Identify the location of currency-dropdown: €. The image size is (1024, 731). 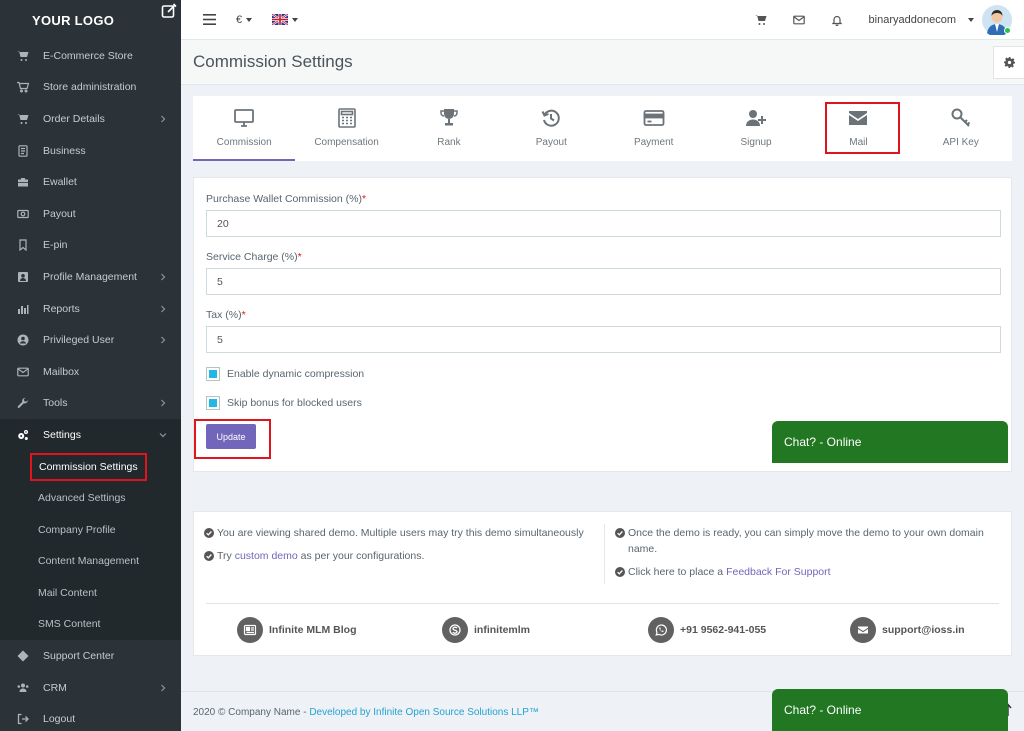
(244, 20).